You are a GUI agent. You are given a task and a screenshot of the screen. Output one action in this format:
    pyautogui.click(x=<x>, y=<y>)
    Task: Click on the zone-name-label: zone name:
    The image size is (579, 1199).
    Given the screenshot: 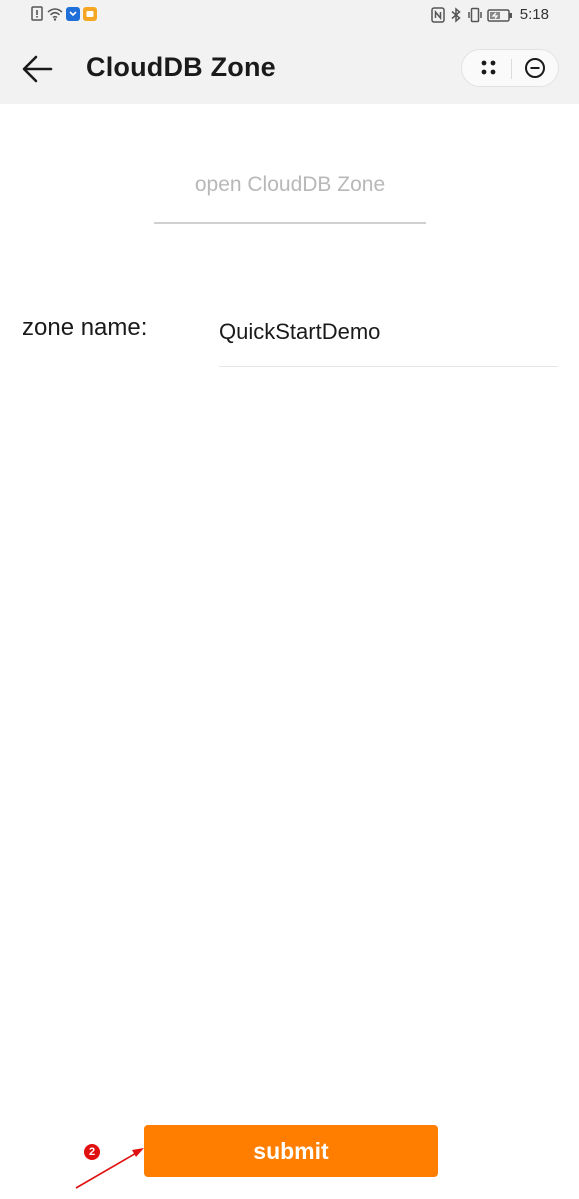 What is the action you would take?
    pyautogui.click(x=85, y=327)
    